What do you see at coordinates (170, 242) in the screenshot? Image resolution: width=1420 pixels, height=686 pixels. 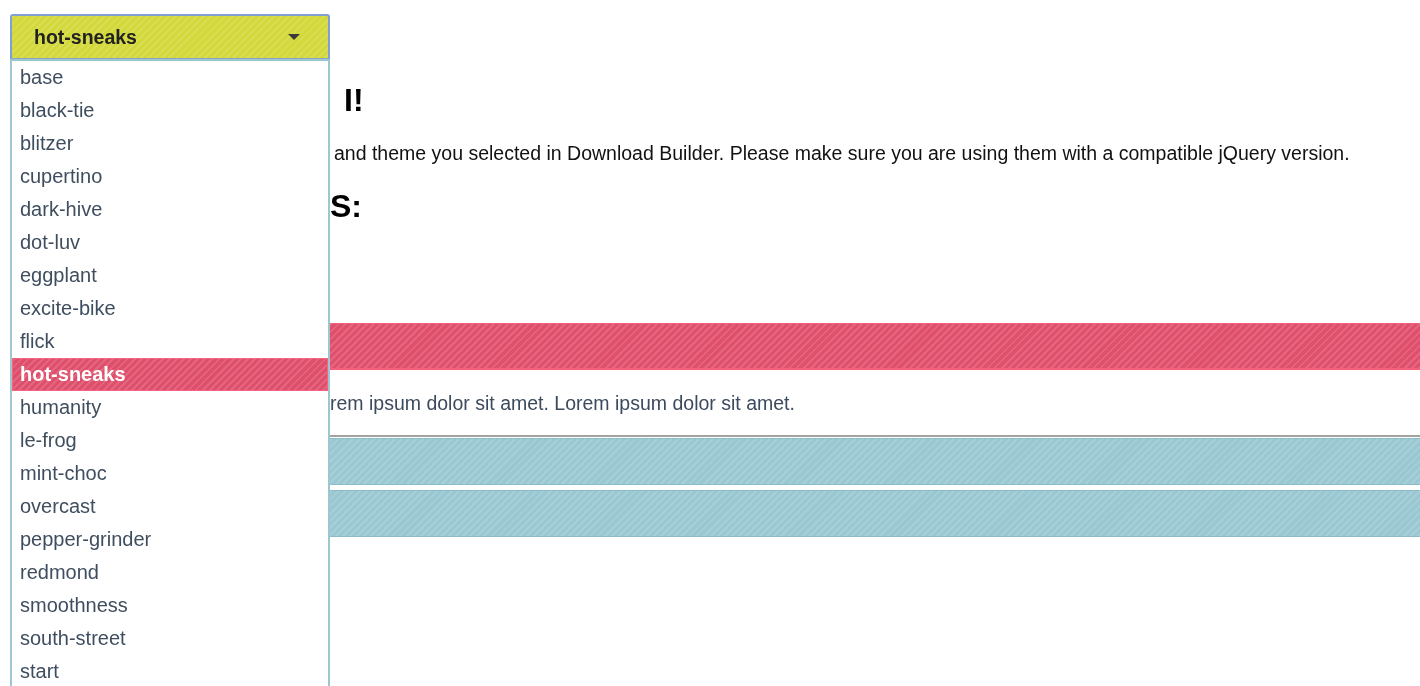 I see `theme-option: dot-luv` at bounding box center [170, 242].